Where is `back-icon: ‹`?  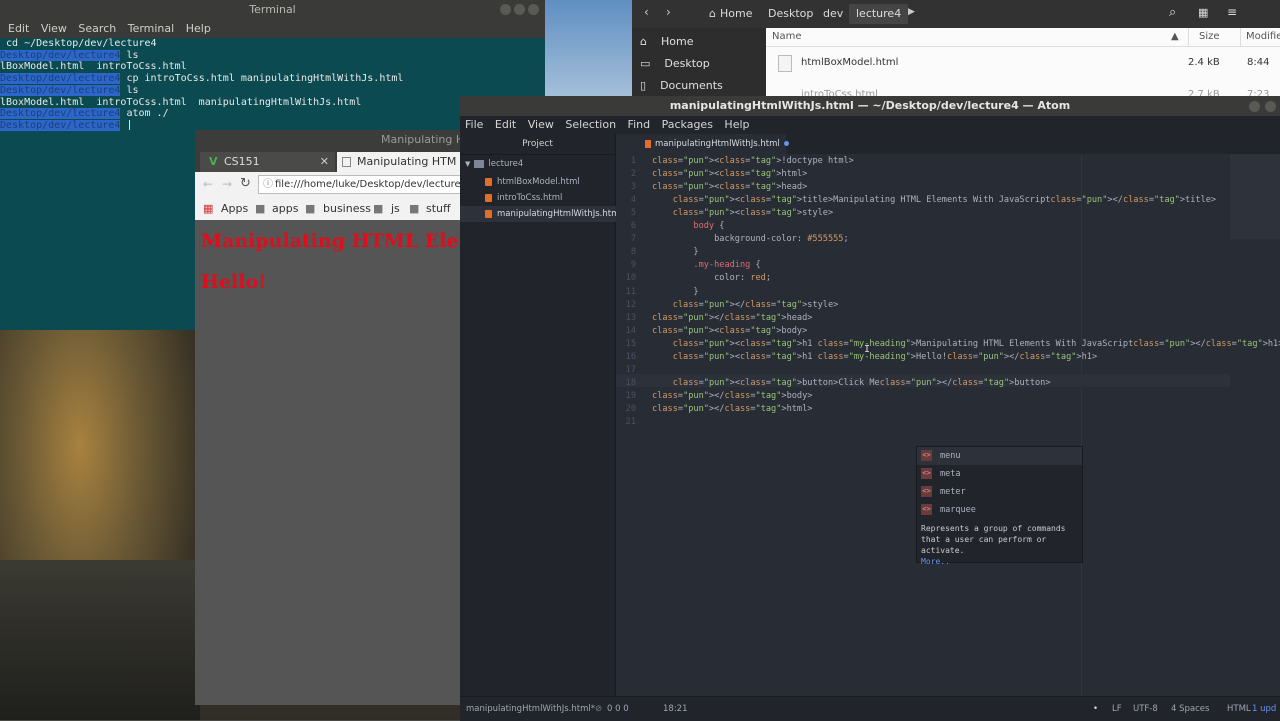
back-icon: ‹ is located at coordinates (646, 12).